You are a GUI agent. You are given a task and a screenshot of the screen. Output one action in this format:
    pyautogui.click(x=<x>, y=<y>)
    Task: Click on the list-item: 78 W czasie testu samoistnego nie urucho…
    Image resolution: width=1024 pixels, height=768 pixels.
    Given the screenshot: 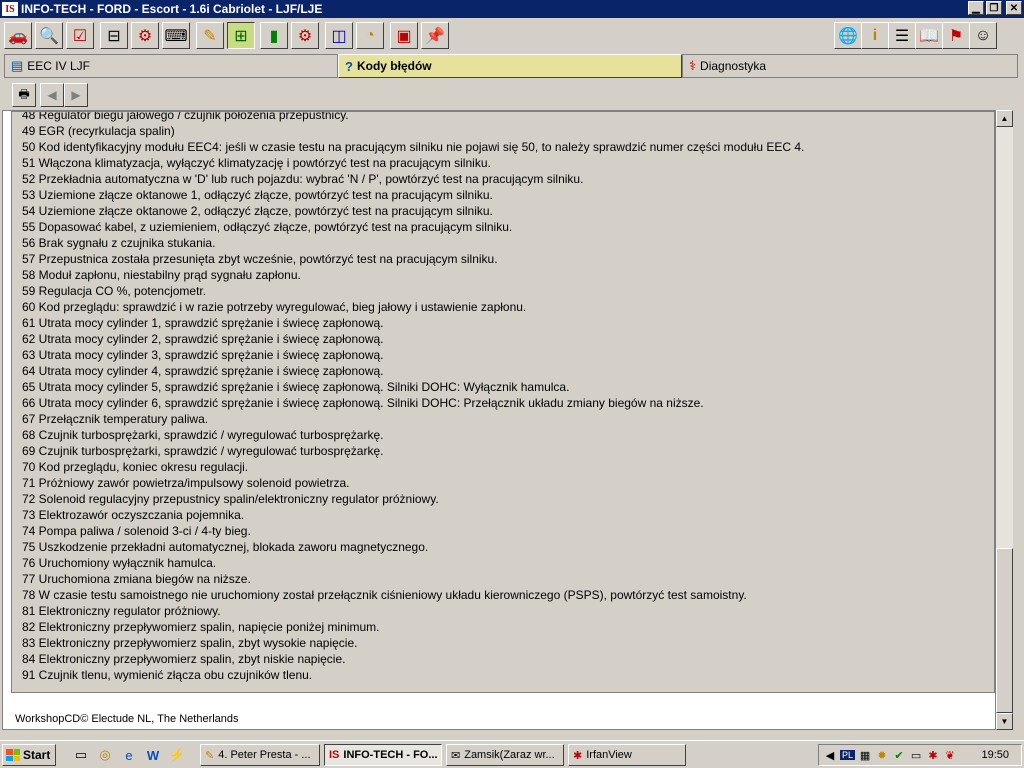 What is the action you would take?
    pyautogui.click(x=384, y=595)
    